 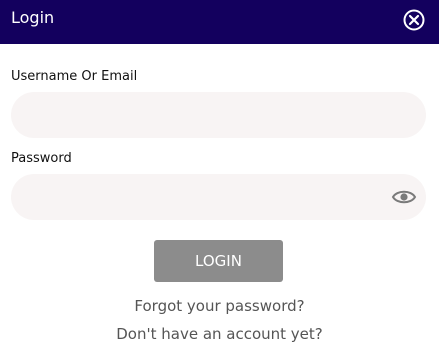 What do you see at coordinates (219, 306) in the screenshot?
I see `forgot-password-link: Forgot your password?` at bounding box center [219, 306].